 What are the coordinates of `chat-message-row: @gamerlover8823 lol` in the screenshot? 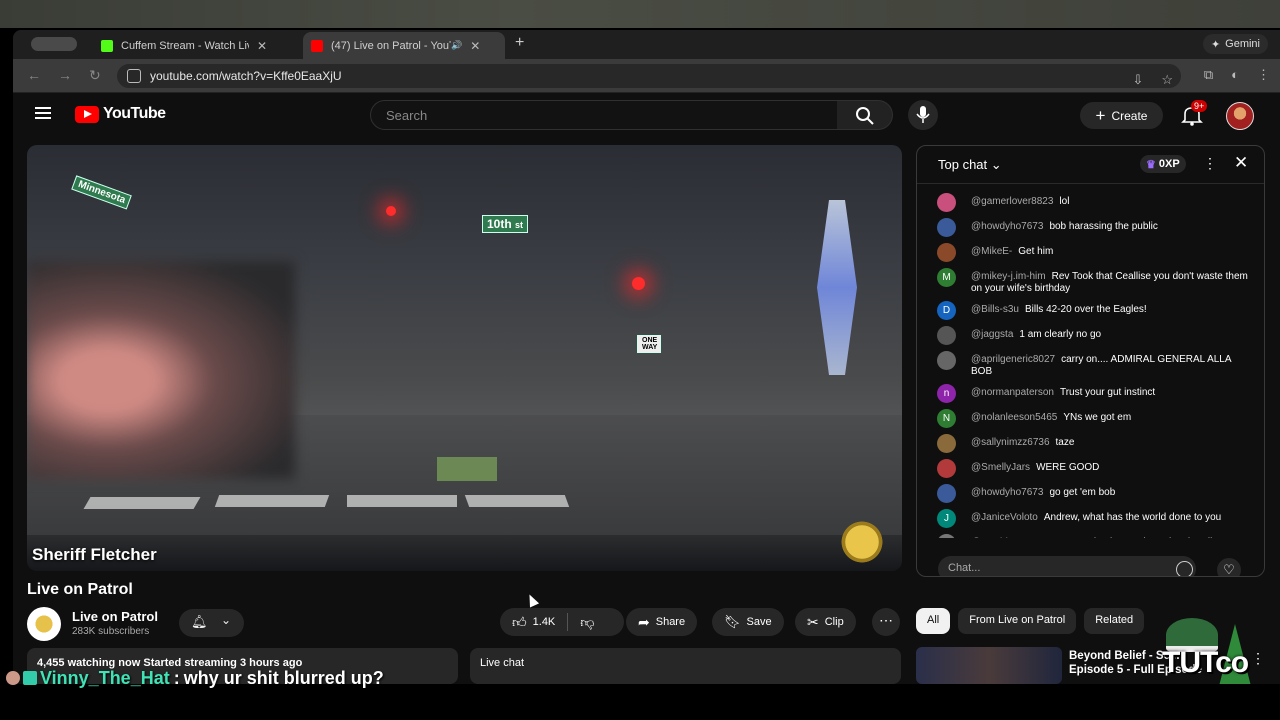 It's located at (1090, 202).